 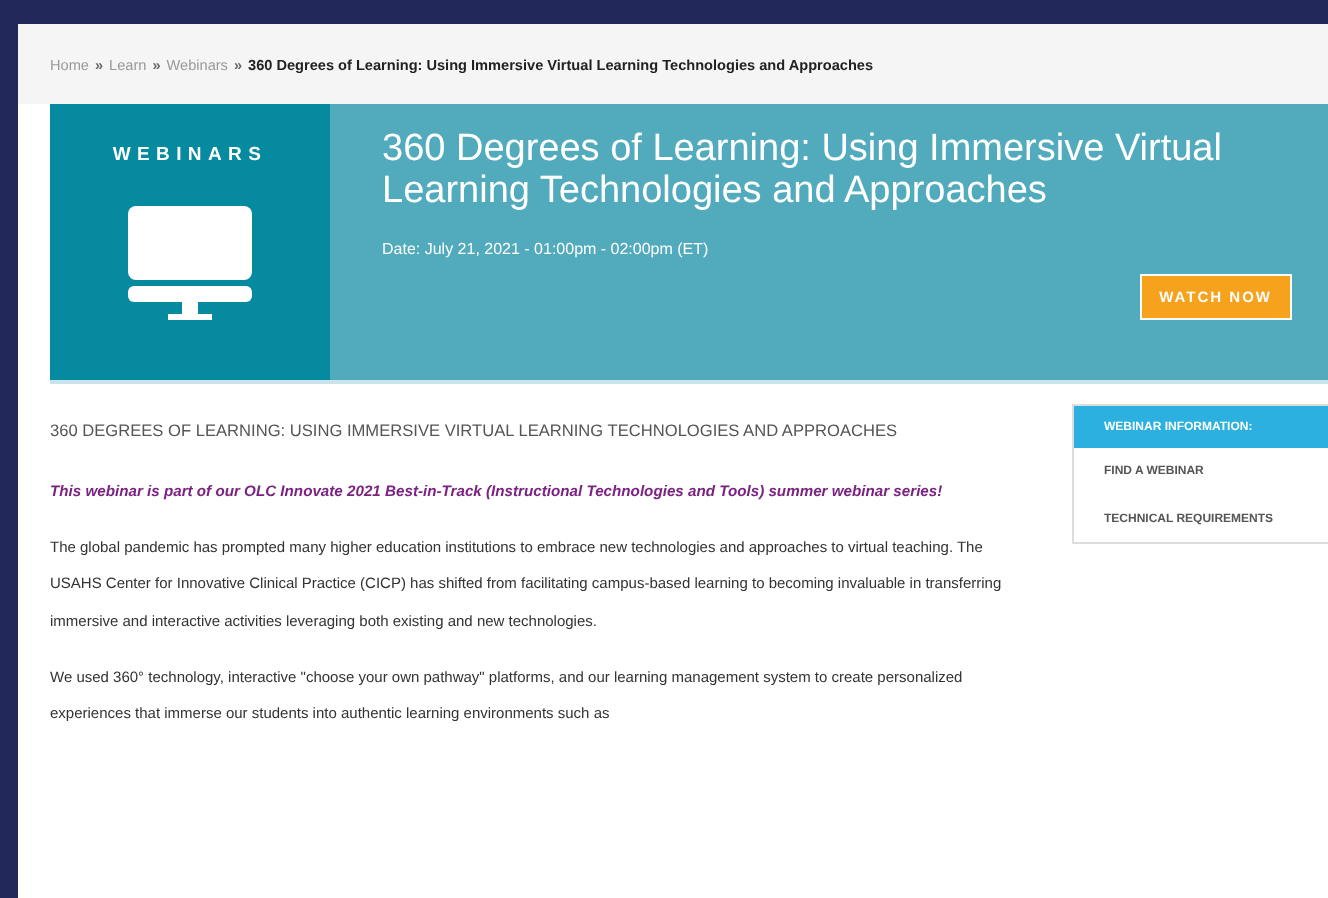 I want to click on article-heading: 360 DEGREES OF LEARNING: USING IMMERSIVE VIRTUAL LEARNING TECHNOLOGIES AND APPROACHES, so click(x=475, y=431).